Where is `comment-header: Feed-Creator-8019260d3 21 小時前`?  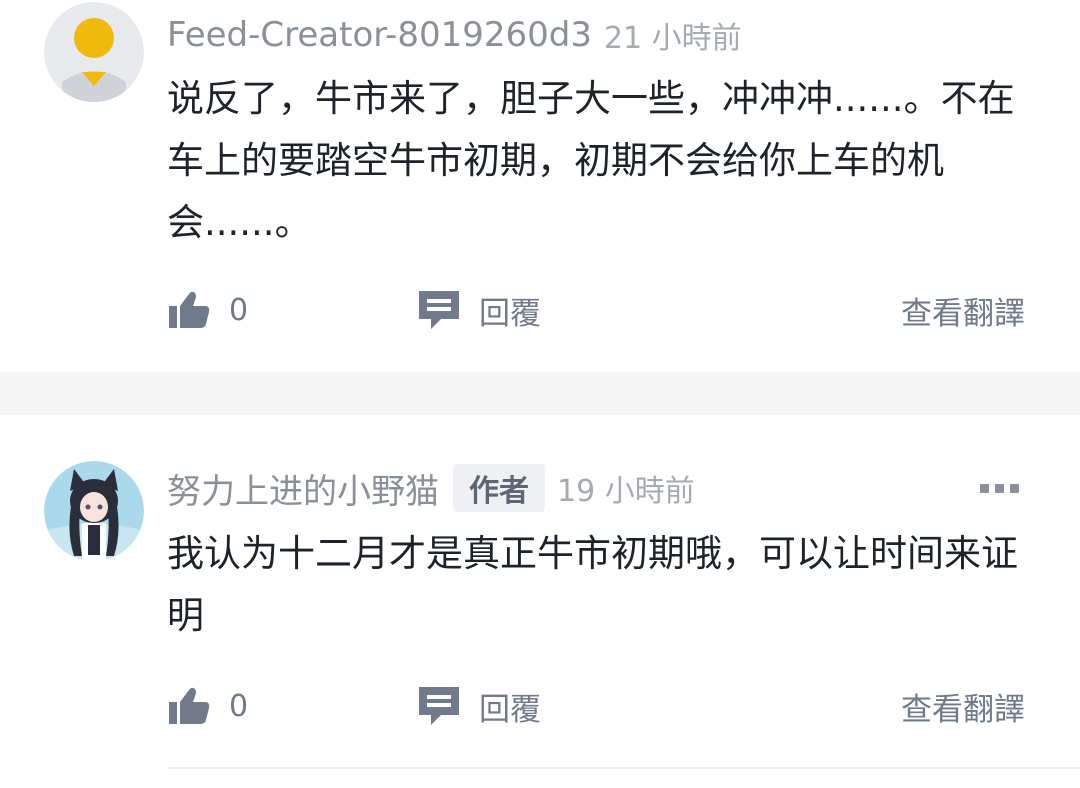 comment-header: Feed-Creator-8019260d3 21 小時前 is located at coordinates (603, 35).